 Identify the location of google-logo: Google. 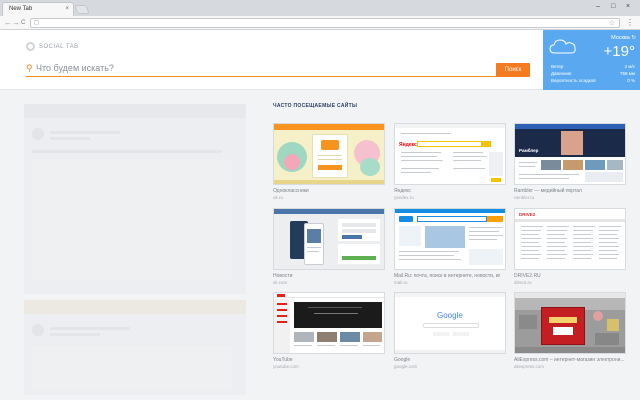
(450, 315).